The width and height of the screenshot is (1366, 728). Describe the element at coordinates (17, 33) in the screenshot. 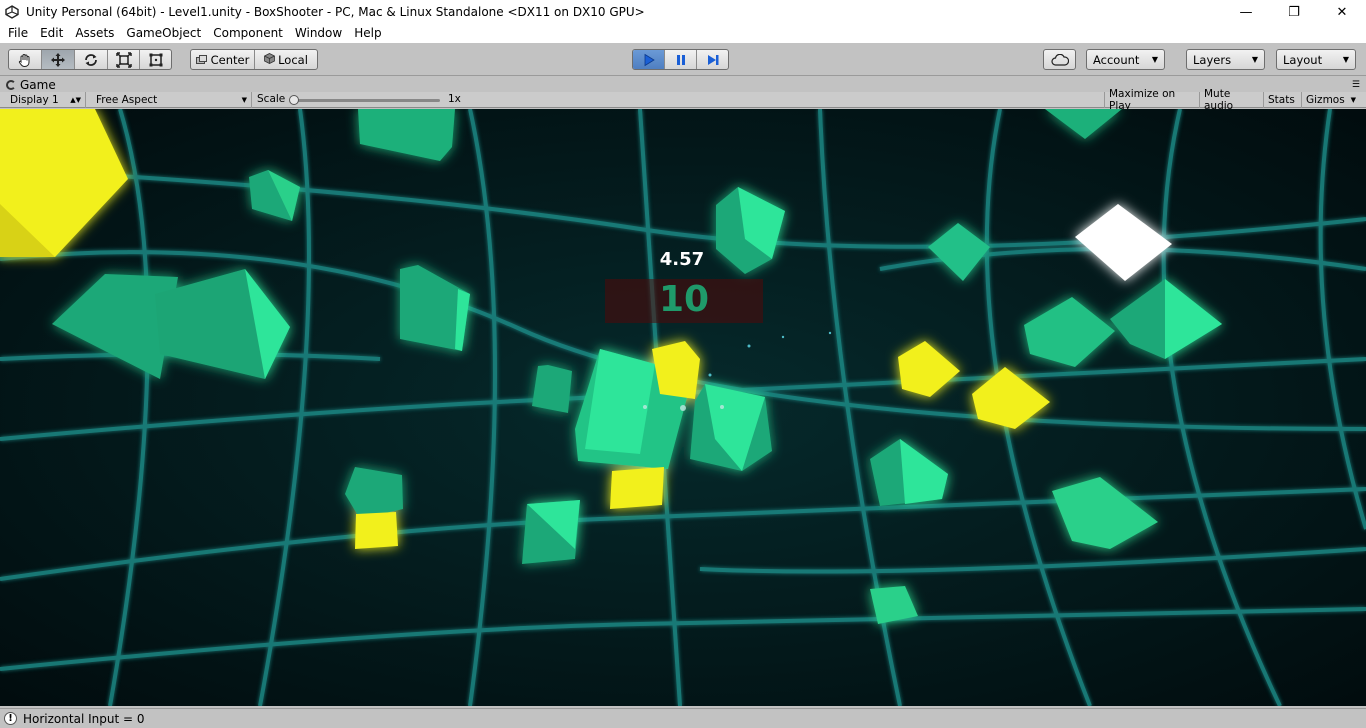

I see `menu-file: File` at that location.